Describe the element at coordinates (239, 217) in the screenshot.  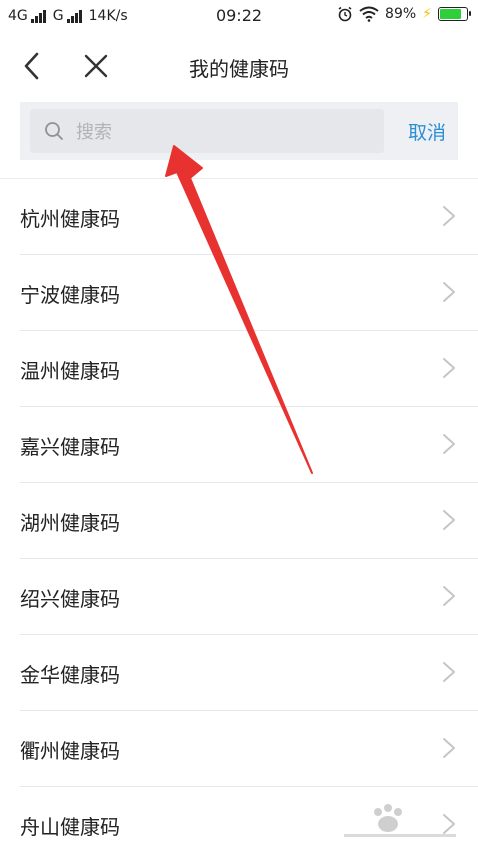
I see `list-item-1: 杭州健康码` at that location.